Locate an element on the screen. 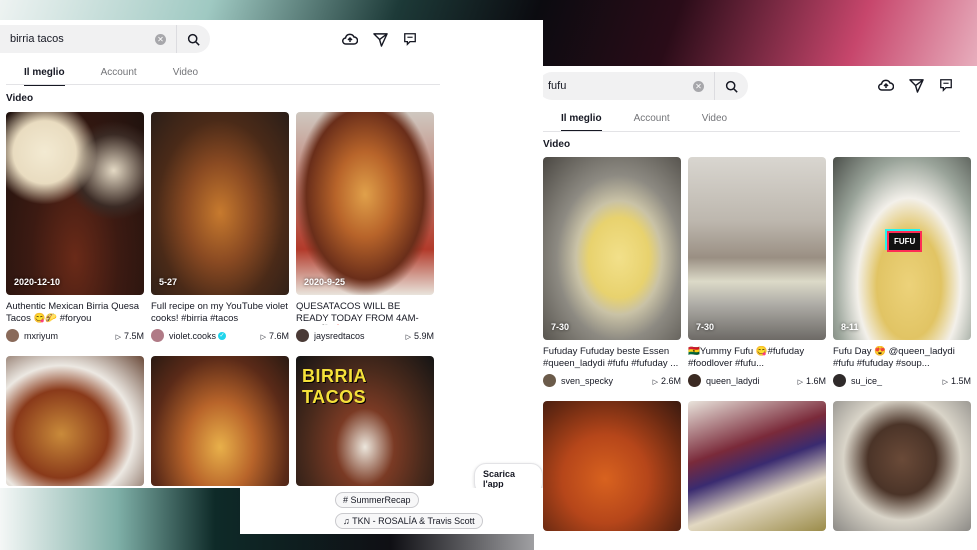  music-note-icon: ♫ is located at coordinates (346, 521).